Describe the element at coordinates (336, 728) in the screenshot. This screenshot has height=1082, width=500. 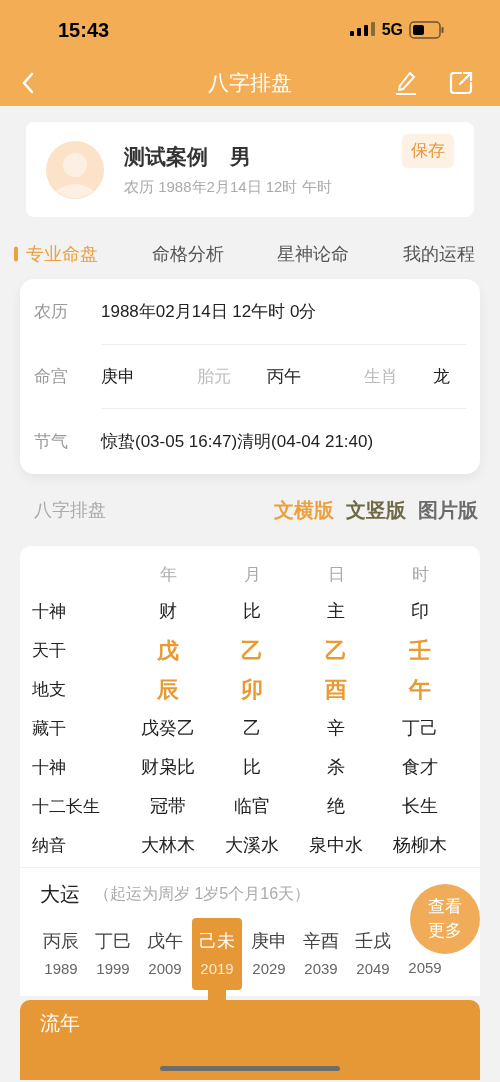
I see `table-cell-text: 辛` at that location.